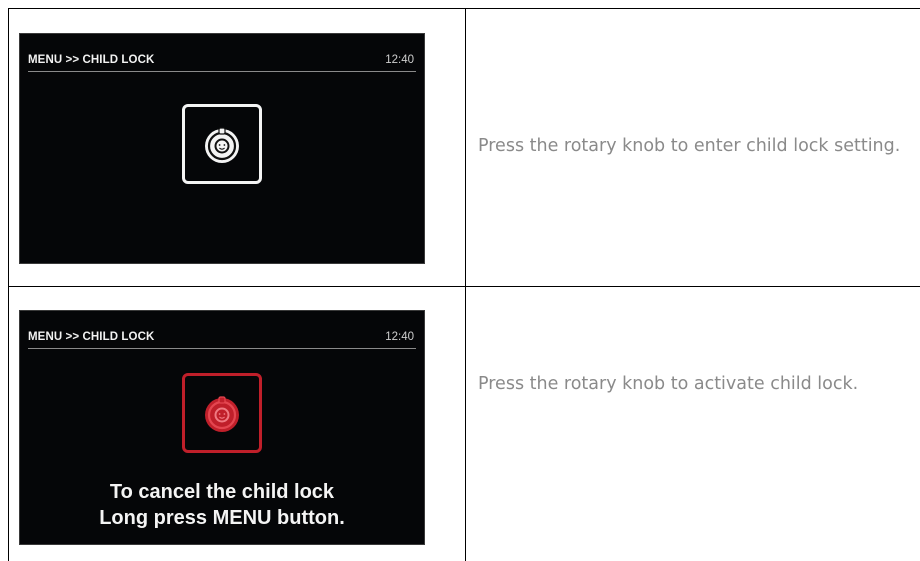 The width and height of the screenshot is (920, 561). Describe the element at coordinates (8, 284) in the screenshot. I see `table-border-left` at that location.